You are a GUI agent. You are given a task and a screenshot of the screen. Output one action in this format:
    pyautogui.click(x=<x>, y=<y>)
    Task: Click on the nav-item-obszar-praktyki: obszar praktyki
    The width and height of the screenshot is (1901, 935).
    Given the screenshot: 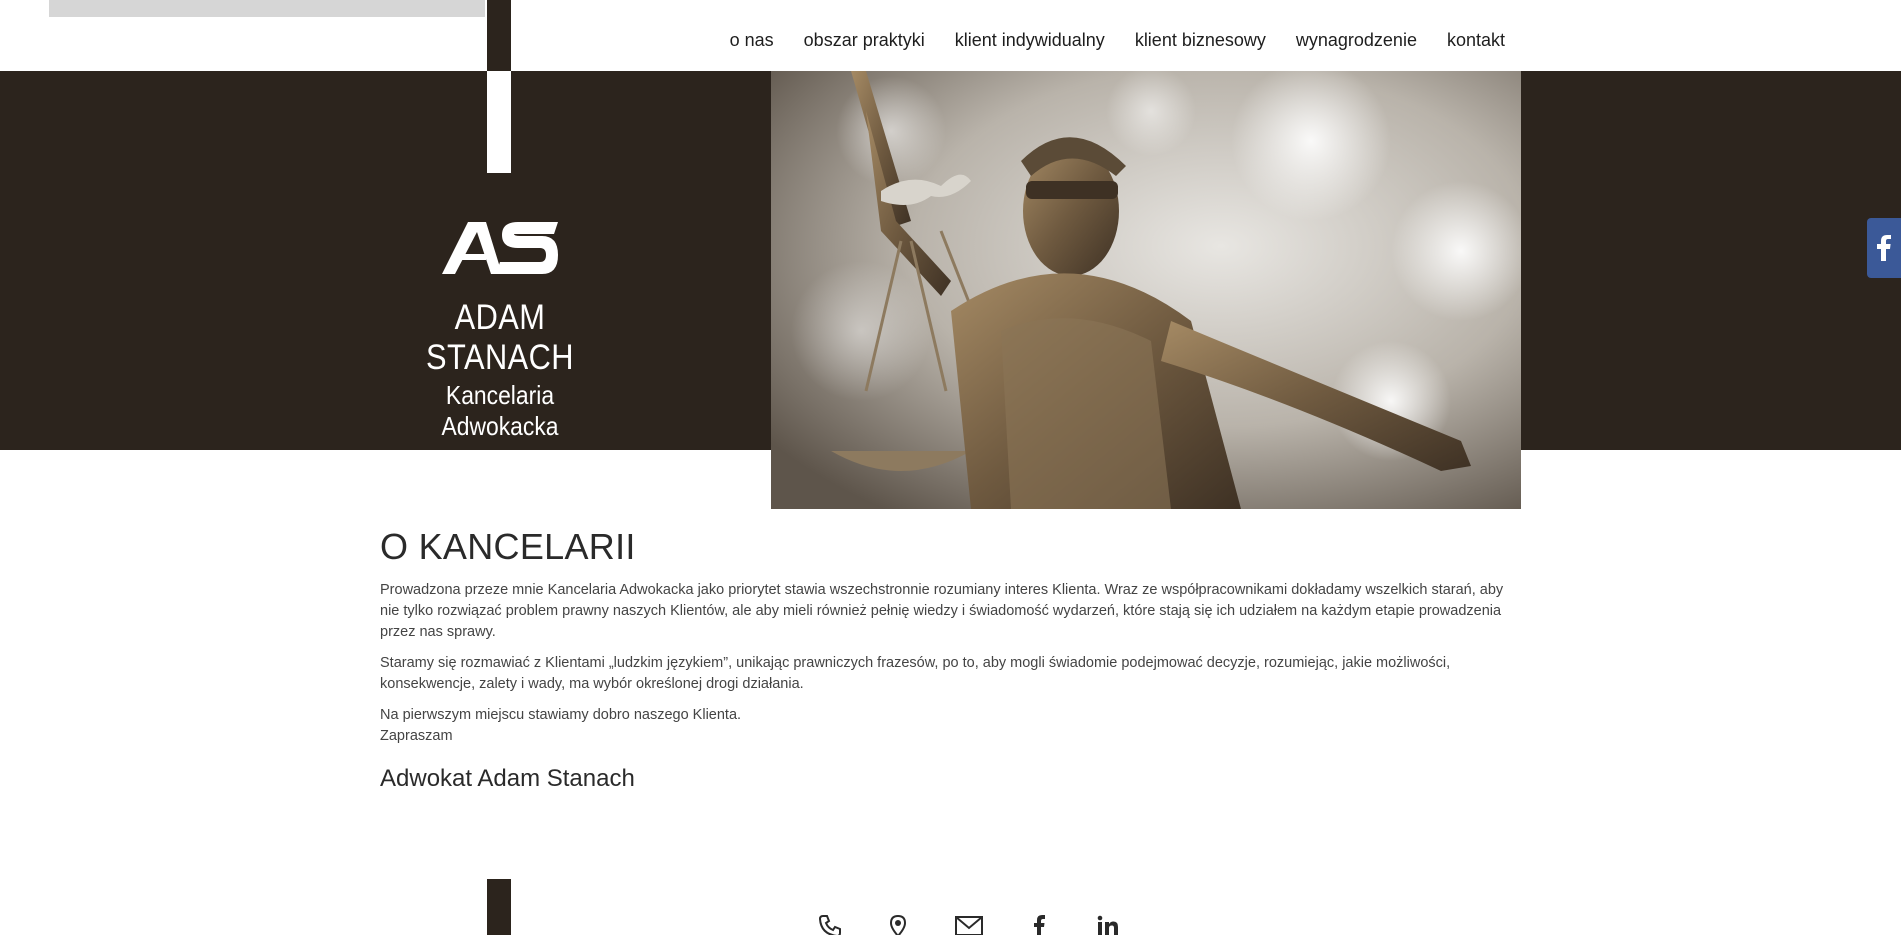 What is the action you would take?
    pyautogui.click(x=864, y=40)
    